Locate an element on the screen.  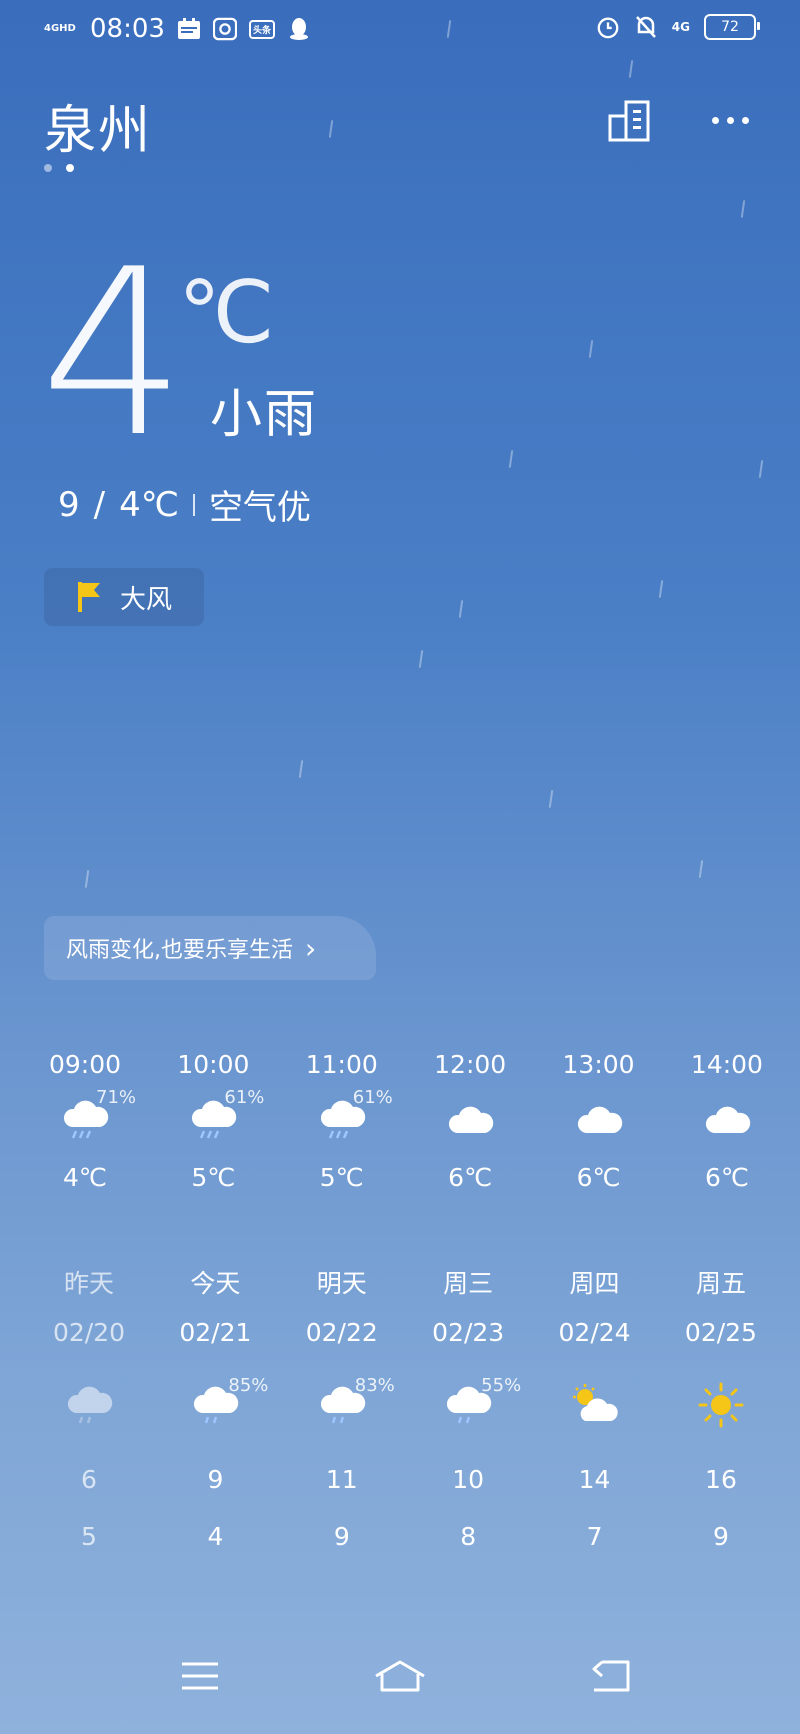
home-button is located at coordinates (400, 1676).